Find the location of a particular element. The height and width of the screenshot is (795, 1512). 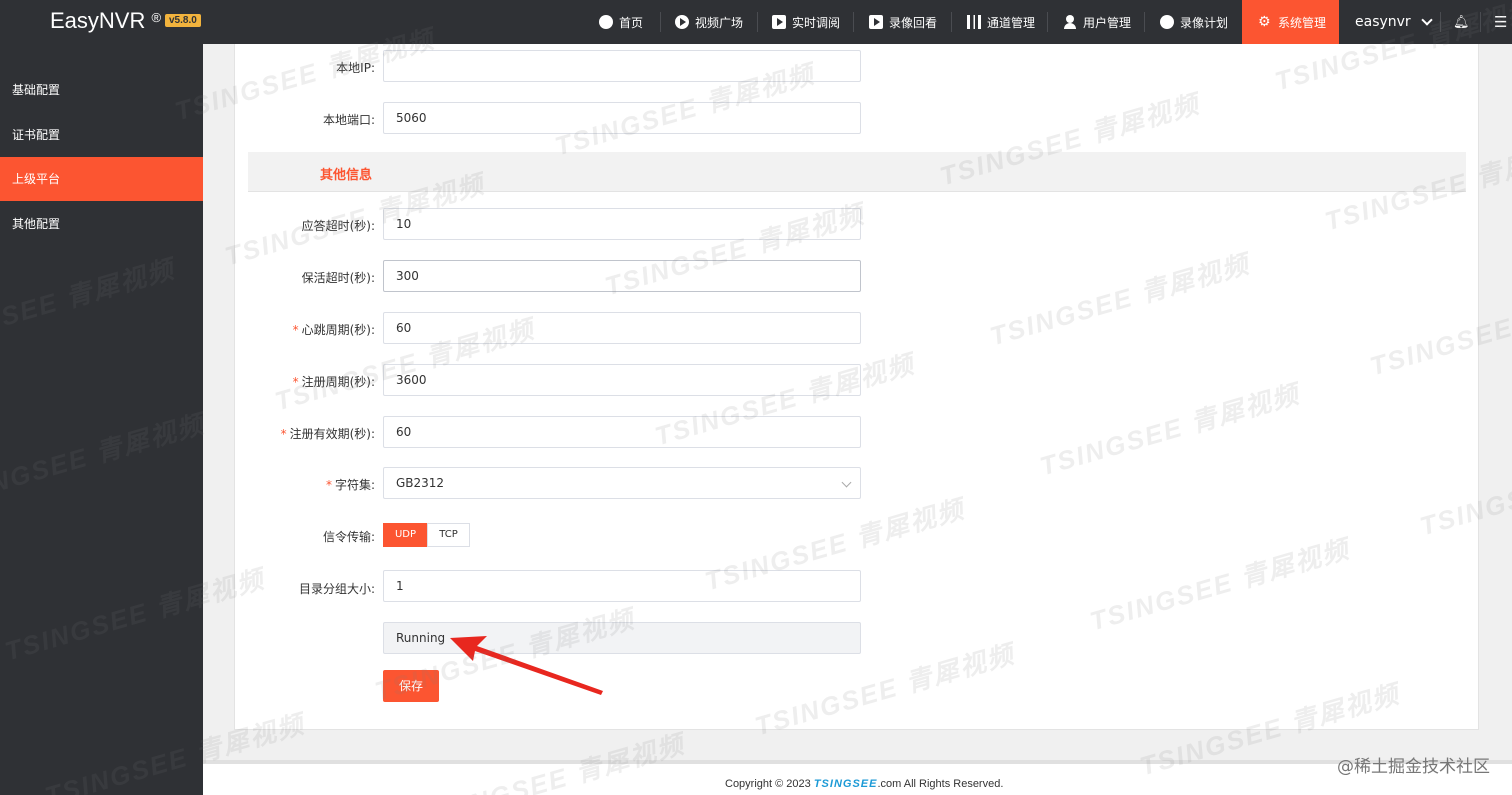

app-name: EasyNVR is located at coordinates (98, 20).